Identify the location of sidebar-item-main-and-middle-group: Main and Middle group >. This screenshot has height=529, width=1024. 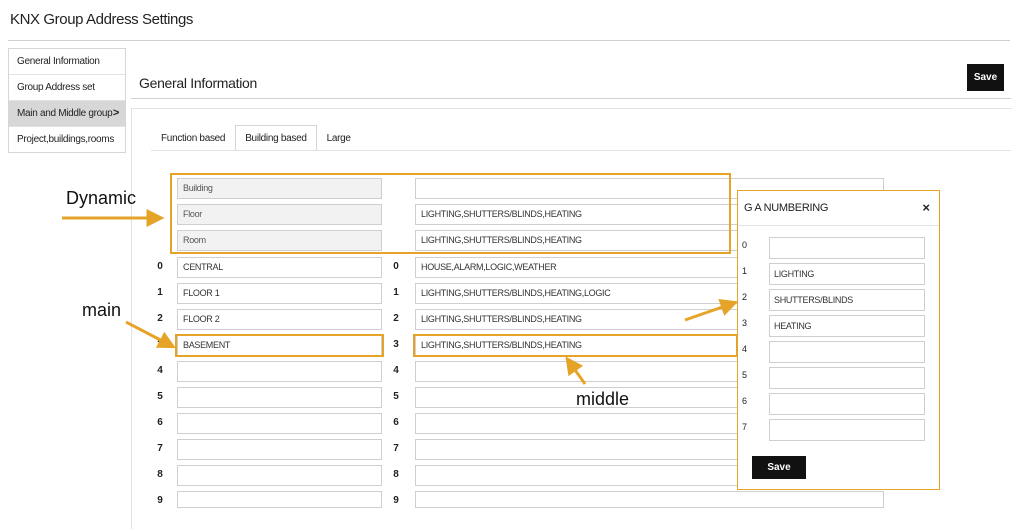
(67, 114).